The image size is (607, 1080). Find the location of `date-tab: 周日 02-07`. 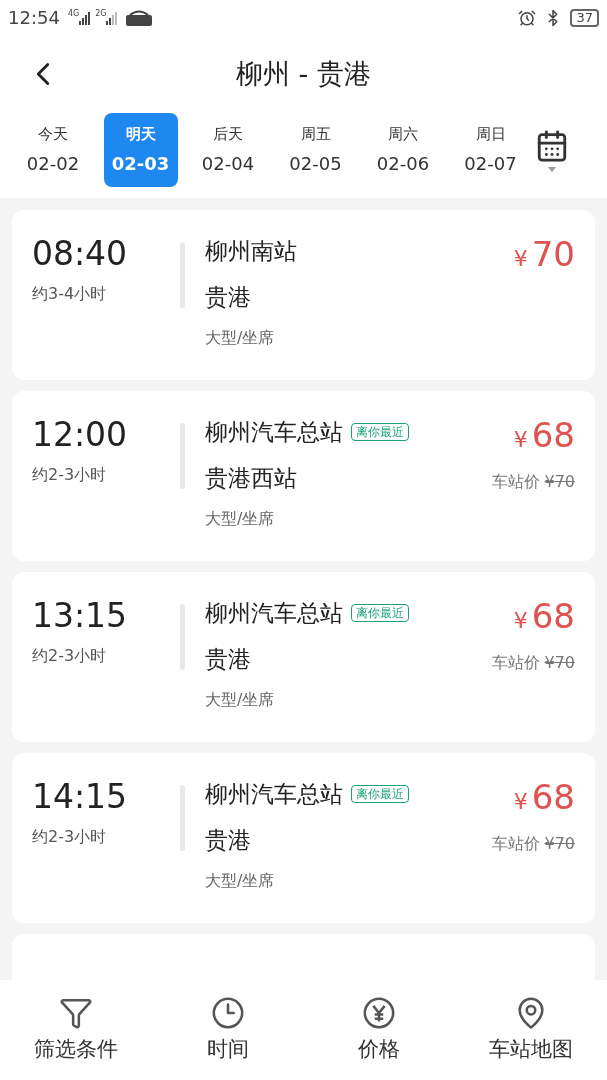

date-tab: 周日 02-07 is located at coordinates (490, 150).